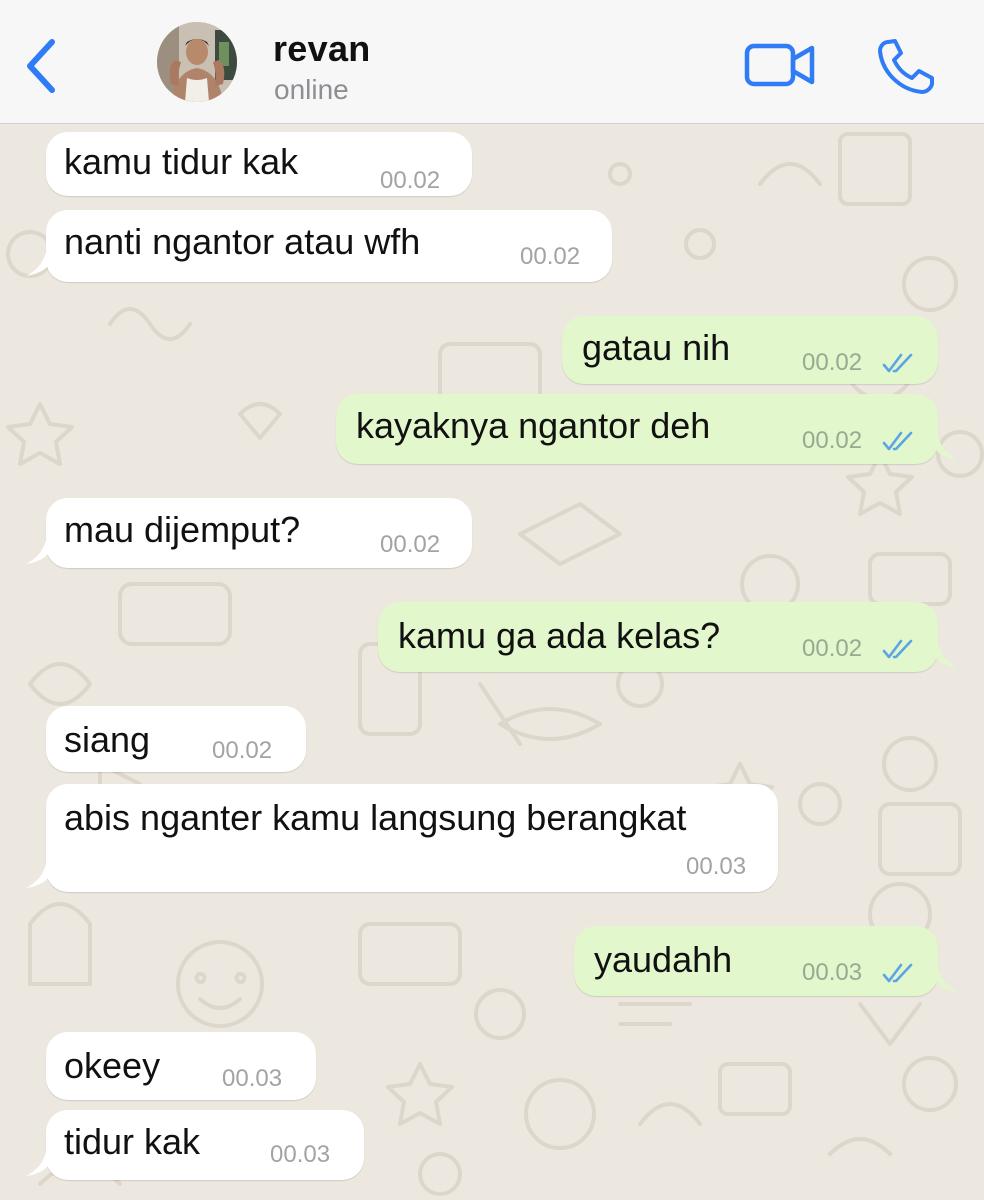 The height and width of the screenshot is (1200, 984). What do you see at coordinates (132, 1141) in the screenshot?
I see `message-text: tidur kak` at bounding box center [132, 1141].